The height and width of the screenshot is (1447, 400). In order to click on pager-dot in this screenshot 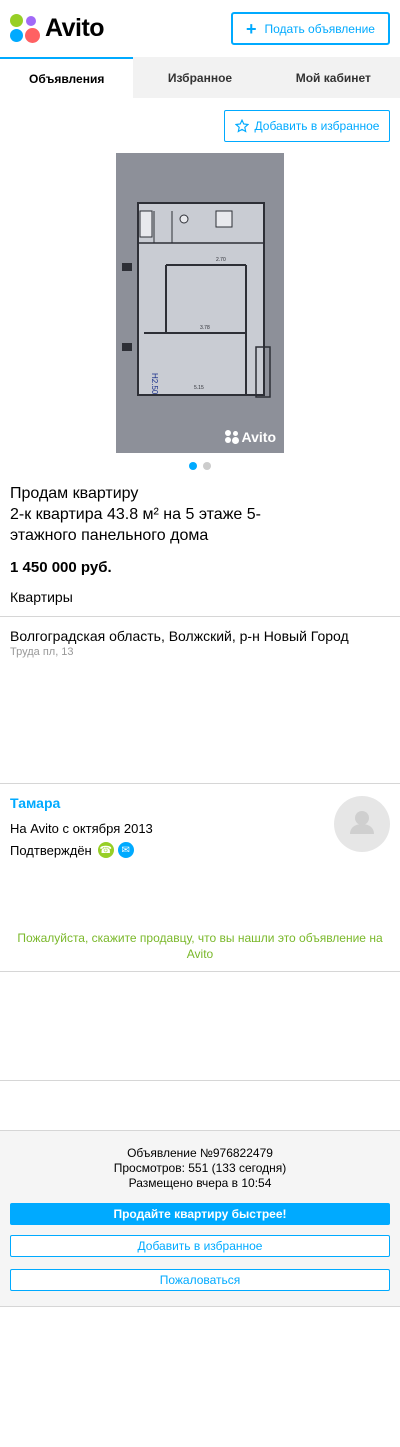, I will do `click(207, 466)`.